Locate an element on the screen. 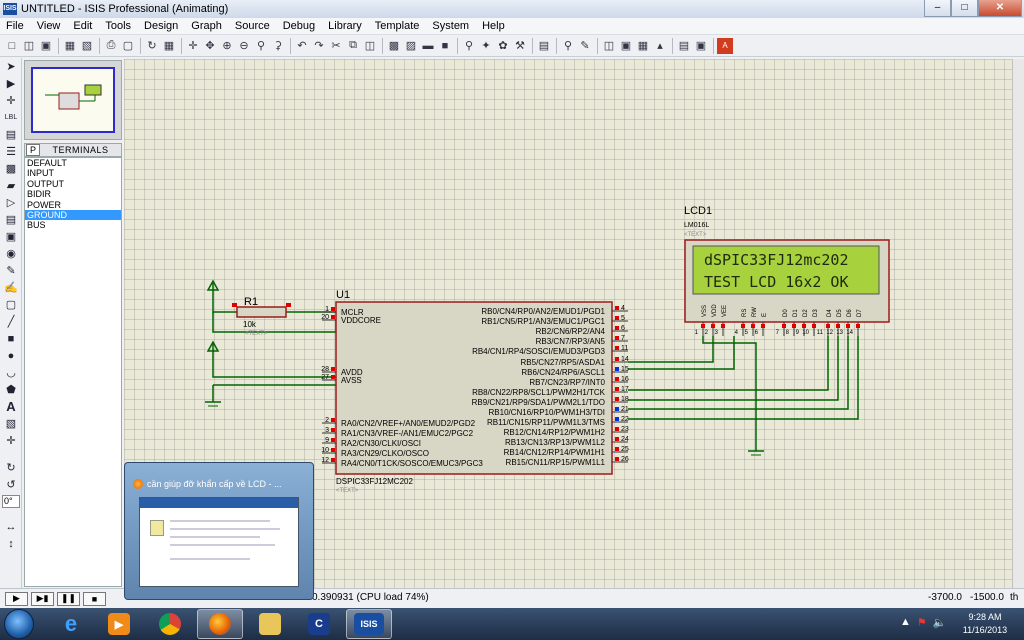  property-tool-icon: ✎ is located at coordinates (585, 46).